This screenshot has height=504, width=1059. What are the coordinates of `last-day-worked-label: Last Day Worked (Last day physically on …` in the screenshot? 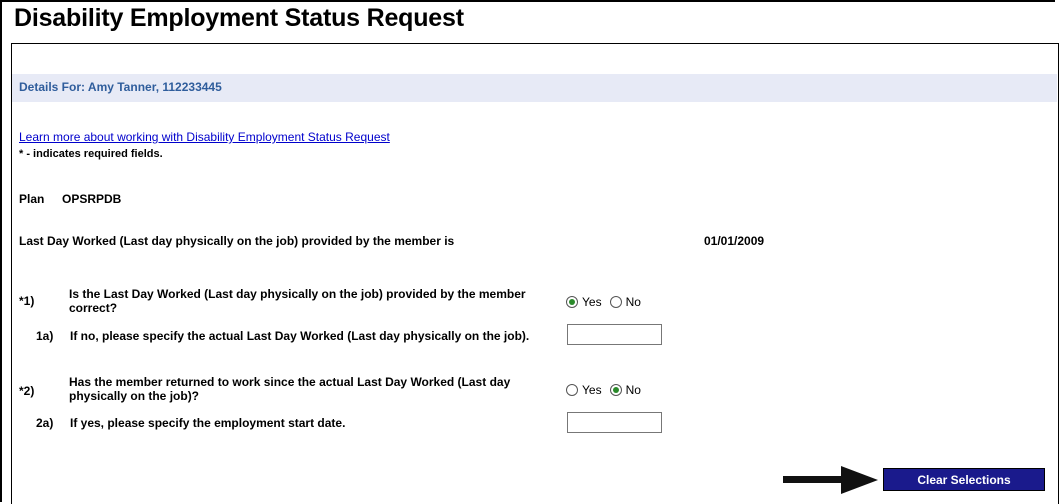 It's located at (237, 241).